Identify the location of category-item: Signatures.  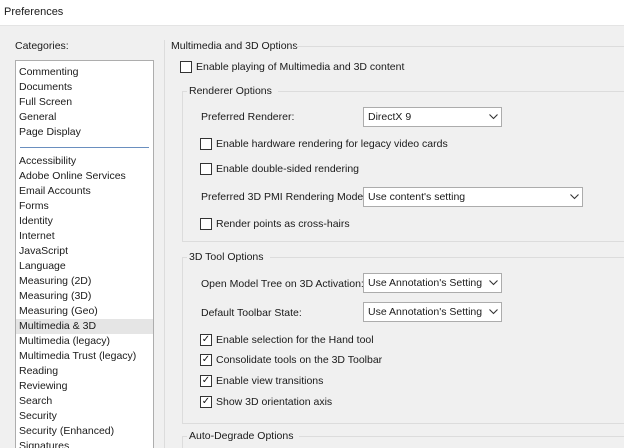
(84, 443).